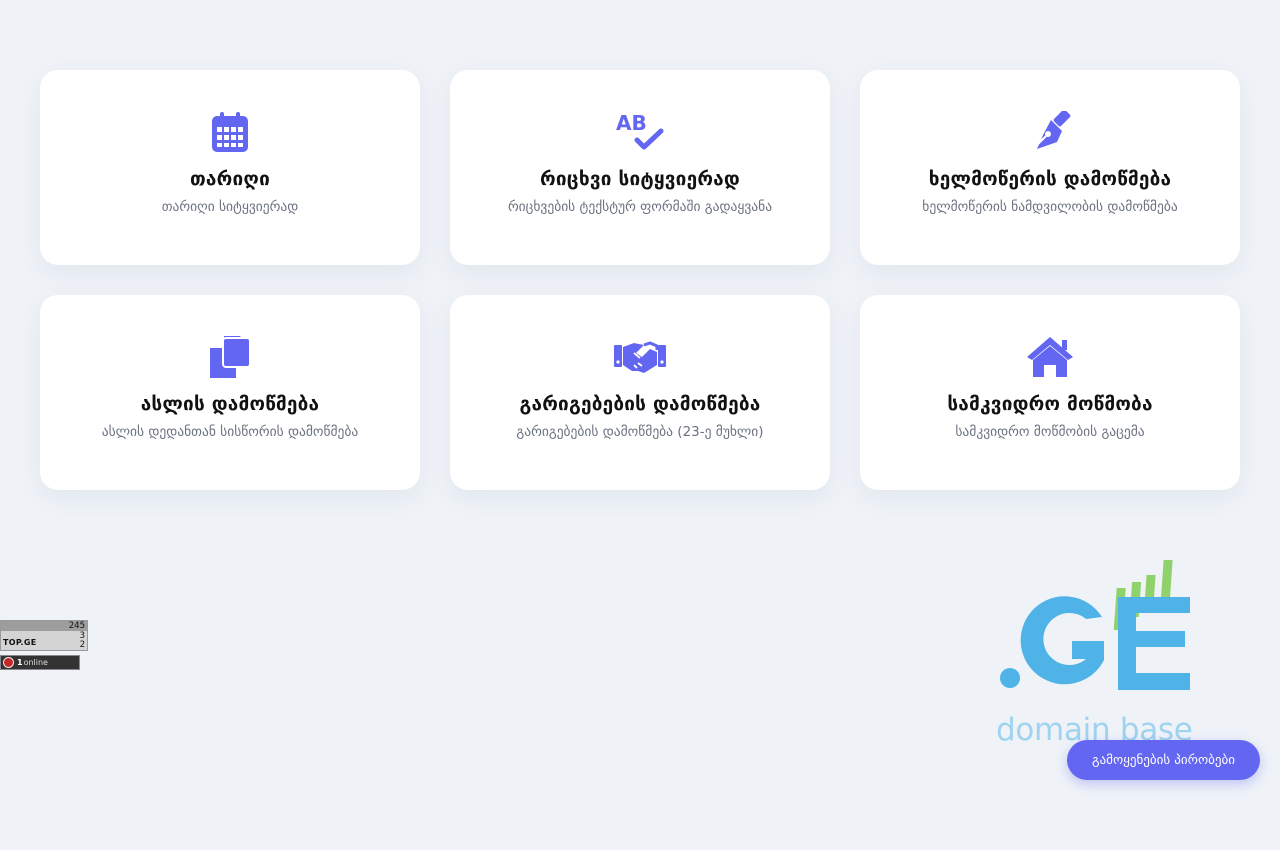 Image resolution: width=1280 pixels, height=850 pixels. I want to click on card-title: ხელმოწერის დამოწმება, so click(1050, 179).